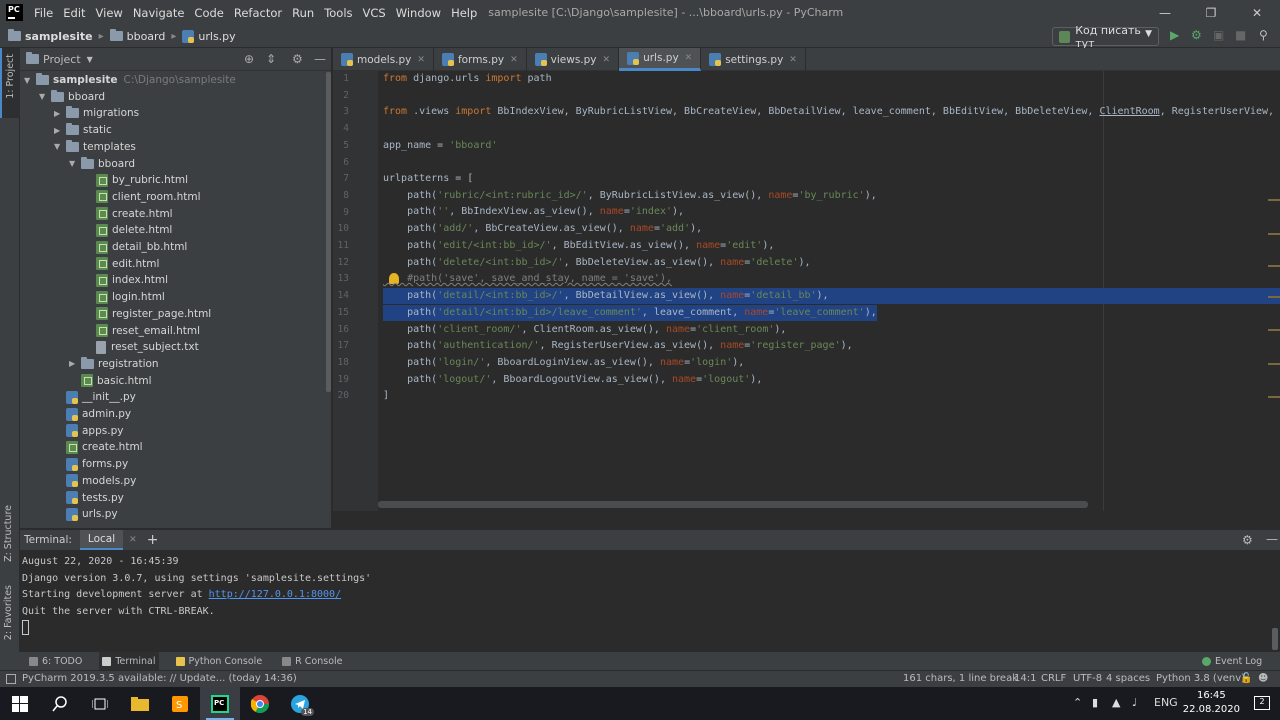  What do you see at coordinates (95, 481) in the screenshot?
I see `tree-item: models.py` at bounding box center [95, 481].